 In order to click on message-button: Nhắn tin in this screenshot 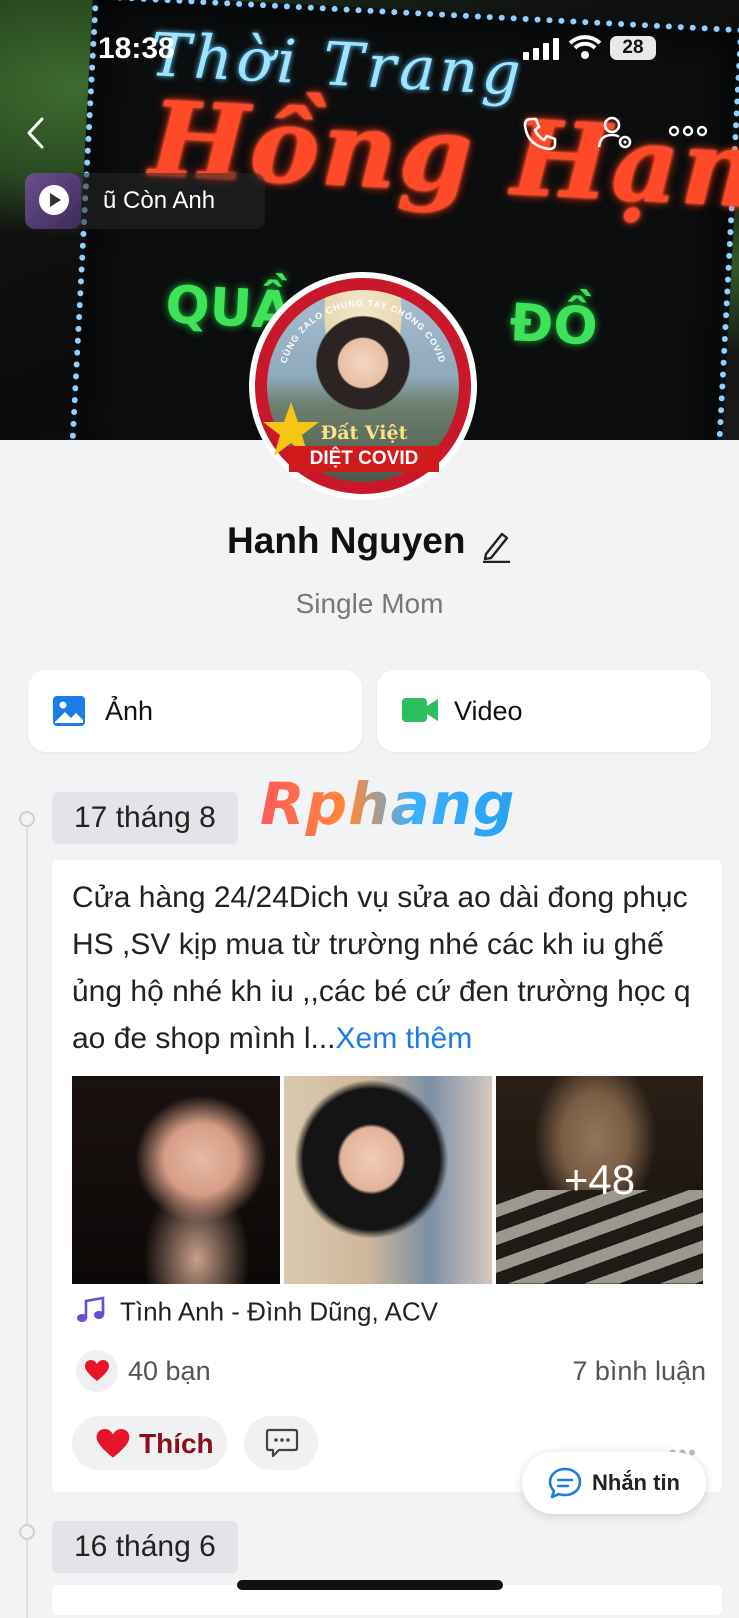, I will do `click(614, 1483)`.